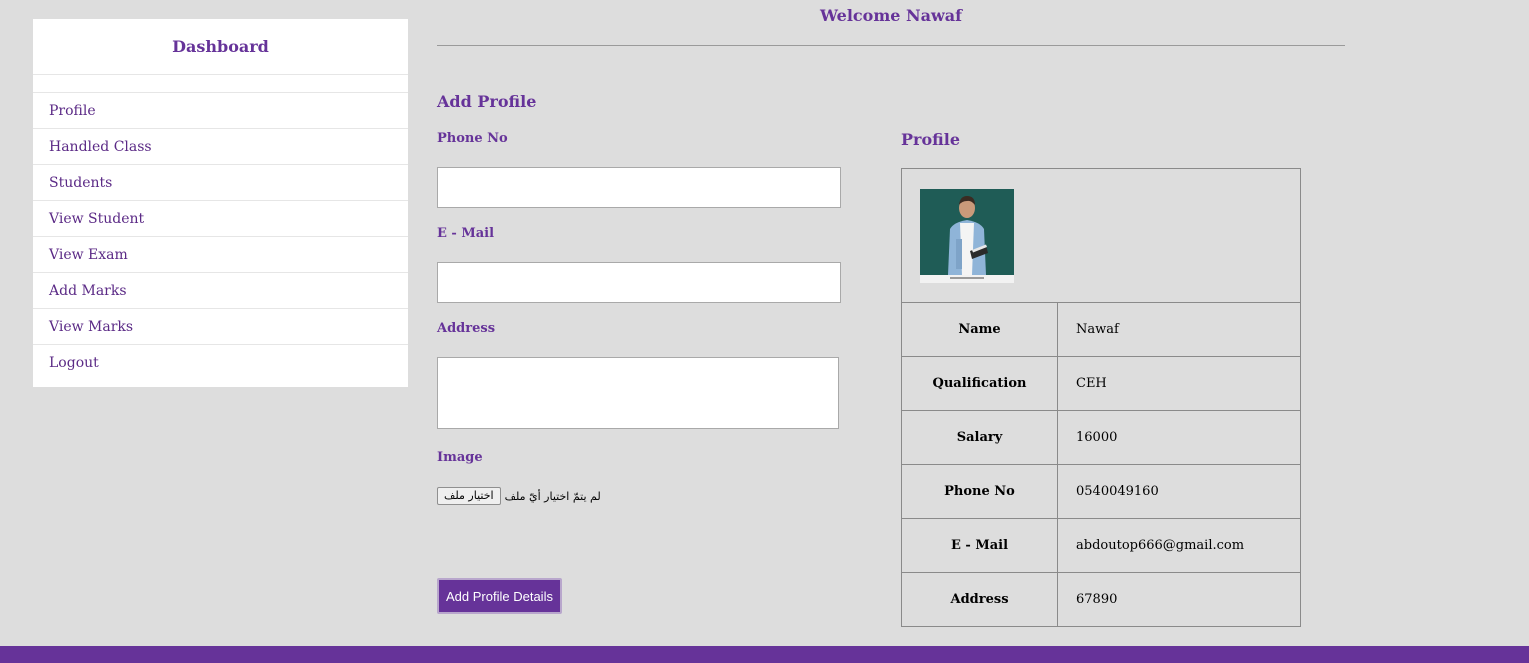  I want to click on profile-row: E - Mail abdoutop666@gmail.com, so click(1101, 545).